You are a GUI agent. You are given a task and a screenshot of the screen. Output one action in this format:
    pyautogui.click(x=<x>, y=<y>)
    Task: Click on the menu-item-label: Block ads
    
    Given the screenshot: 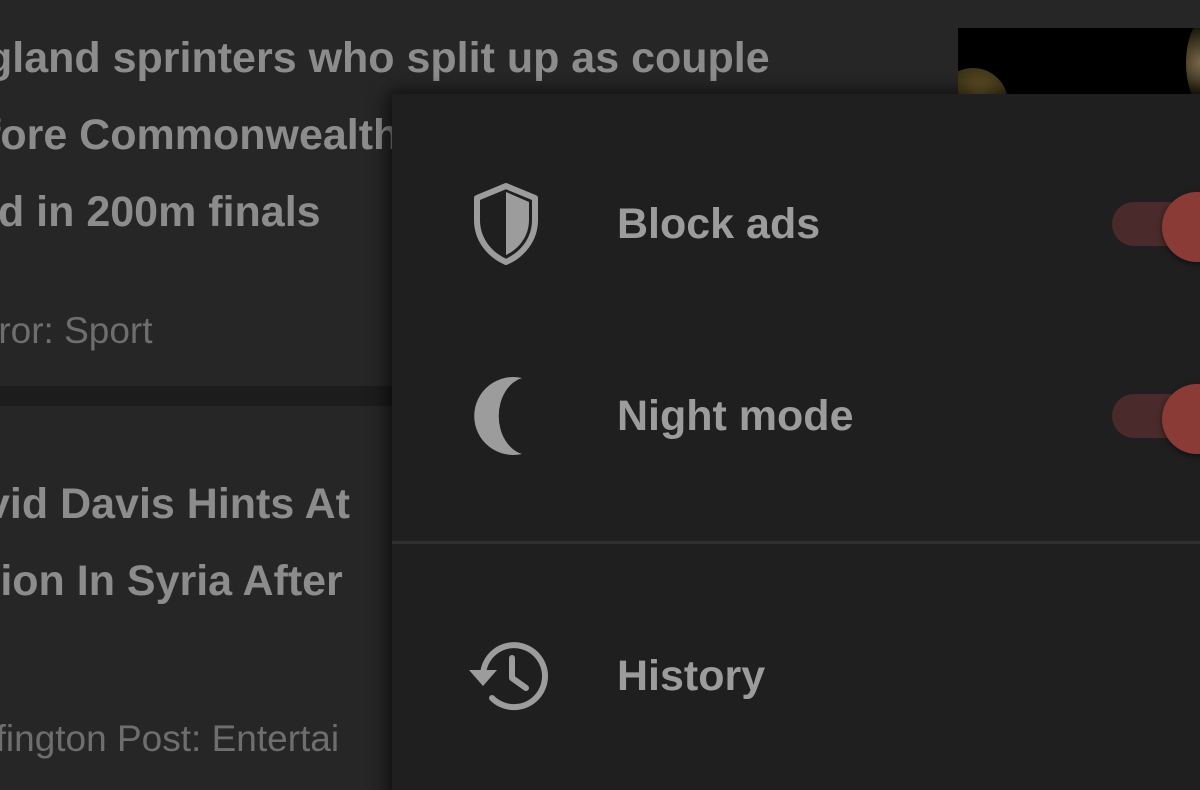 What is the action you would take?
    pyautogui.click(x=719, y=224)
    